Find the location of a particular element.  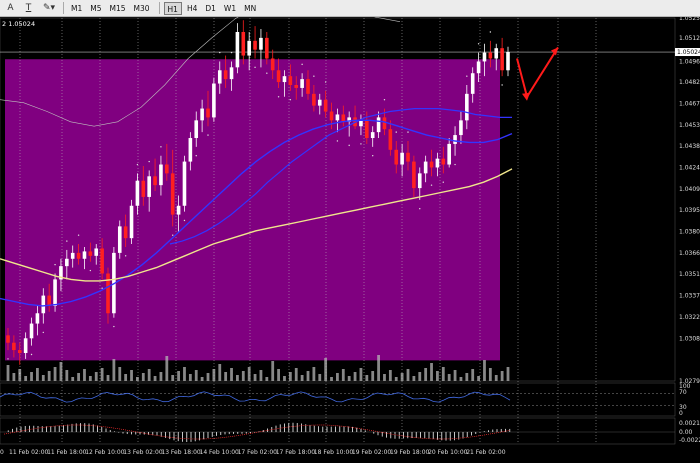

macd-axis-label: 0.00 is located at coordinates (686, 432).